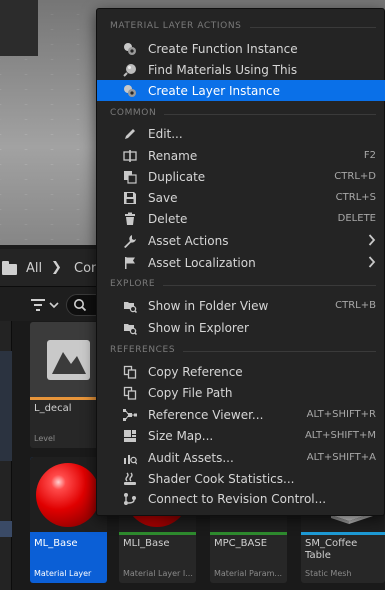 This screenshot has height=590, width=385. What do you see at coordinates (223, 70) in the screenshot?
I see `menu-item-label: Find Materials Using This` at bounding box center [223, 70].